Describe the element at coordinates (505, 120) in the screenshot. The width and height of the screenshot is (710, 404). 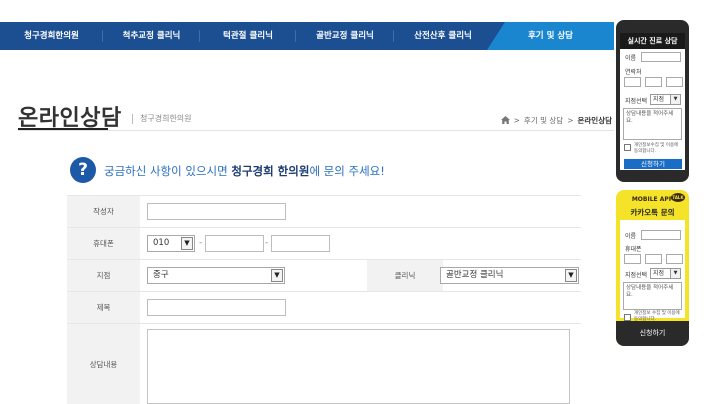
I see `home-icon` at that location.